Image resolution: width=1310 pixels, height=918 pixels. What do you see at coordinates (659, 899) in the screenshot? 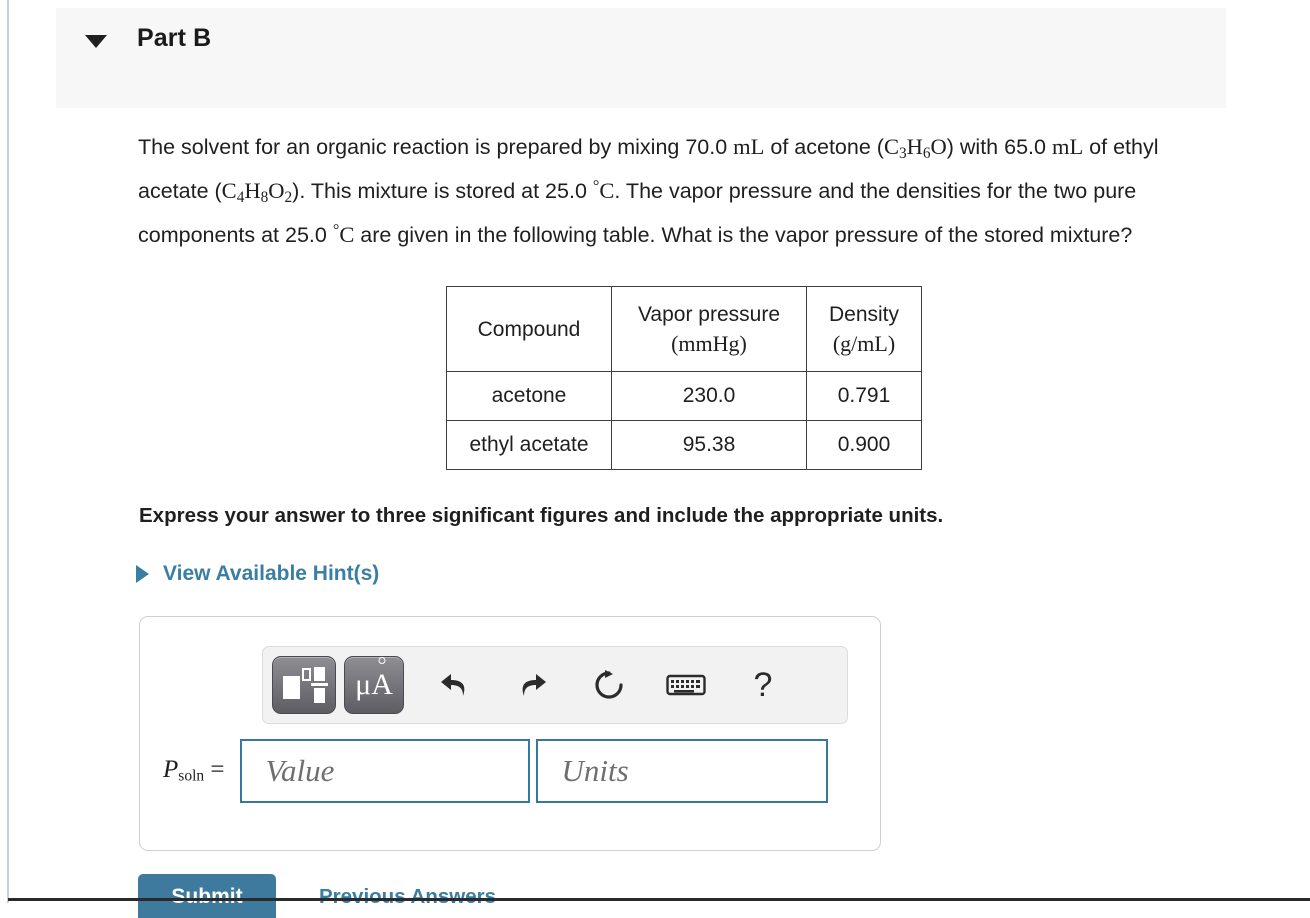
I see `bottom-divider` at bounding box center [659, 899].